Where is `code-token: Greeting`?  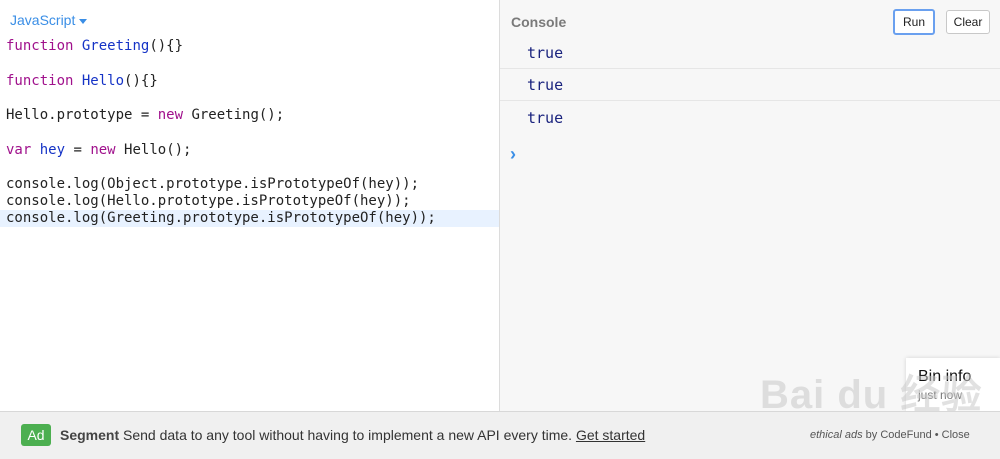 code-token: Greeting is located at coordinates (115, 46).